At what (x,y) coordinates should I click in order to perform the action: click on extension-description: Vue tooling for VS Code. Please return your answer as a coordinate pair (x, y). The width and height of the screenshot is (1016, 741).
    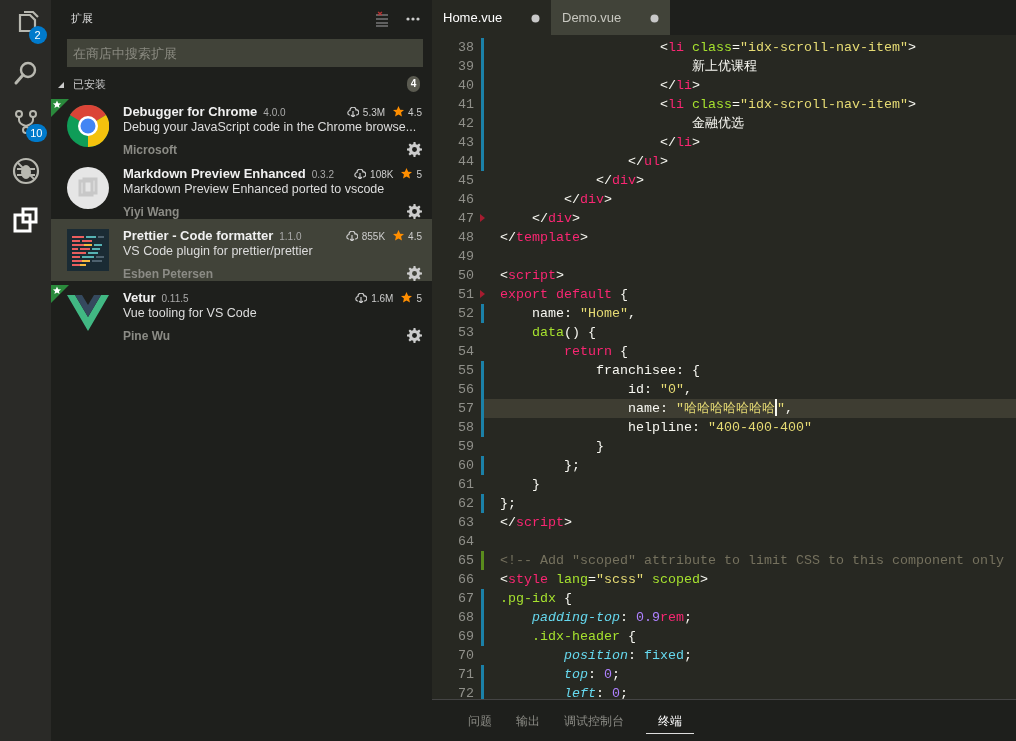
    Looking at the image, I should click on (190, 313).